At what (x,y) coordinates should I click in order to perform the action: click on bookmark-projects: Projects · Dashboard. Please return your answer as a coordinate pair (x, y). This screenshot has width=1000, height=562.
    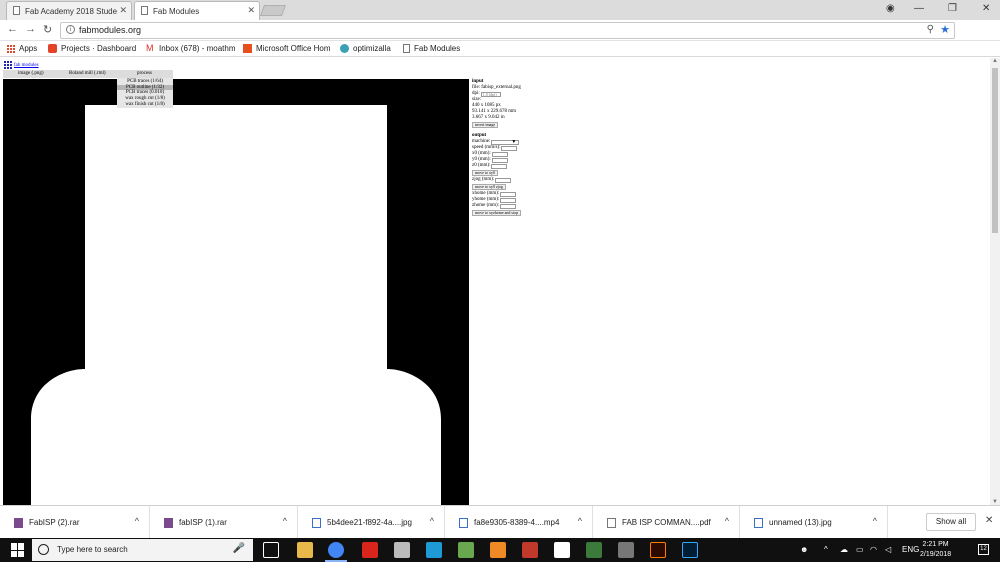
    Looking at the image, I should click on (92, 48).